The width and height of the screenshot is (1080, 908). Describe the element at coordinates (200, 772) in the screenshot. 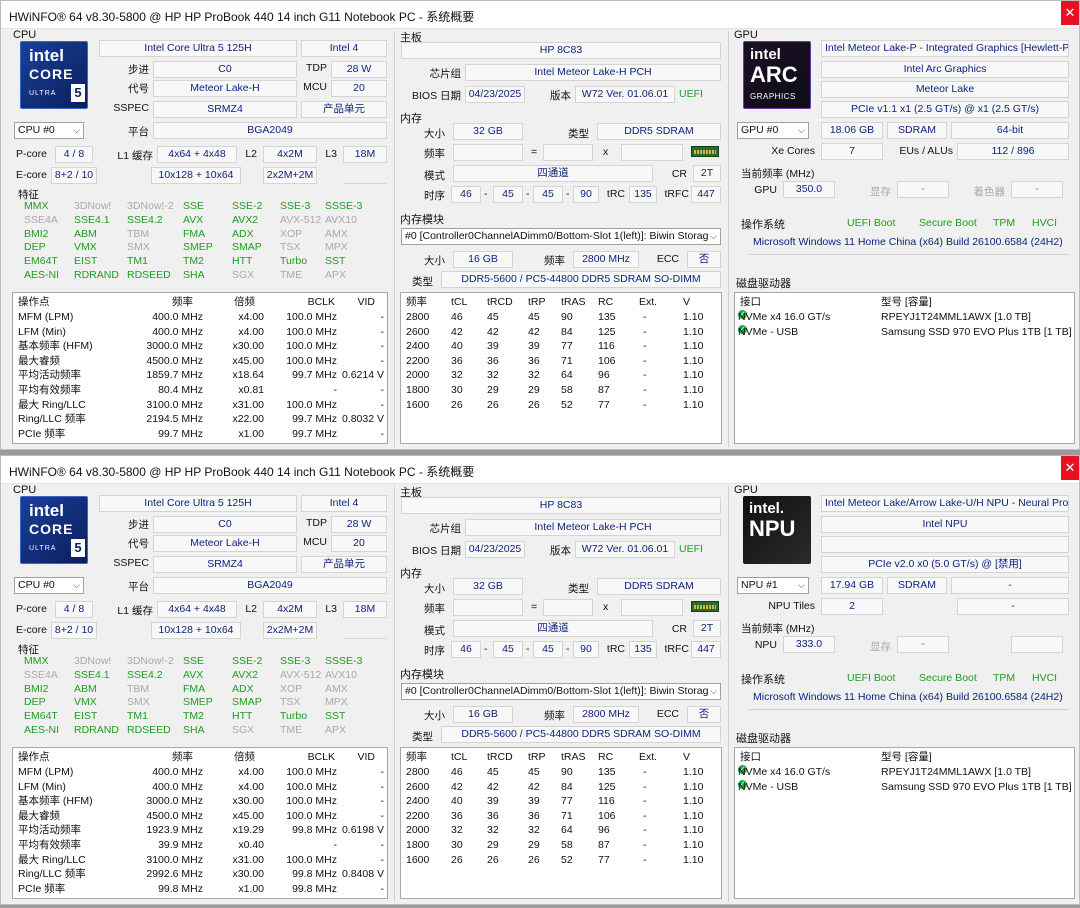

I see `table-row: MFM (LPM) 400.0 MHz x4.00 100.0 MHz -` at that location.